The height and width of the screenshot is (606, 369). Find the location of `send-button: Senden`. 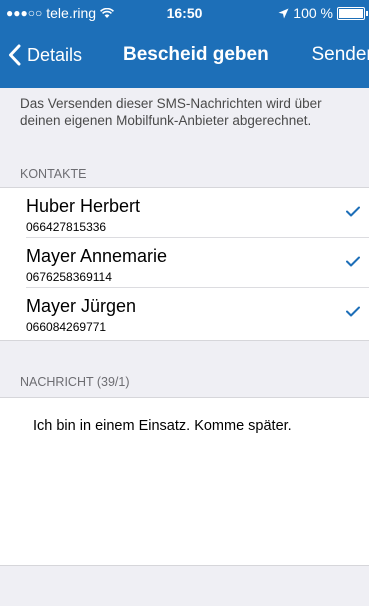

send-button: Senden is located at coordinates (340, 55).